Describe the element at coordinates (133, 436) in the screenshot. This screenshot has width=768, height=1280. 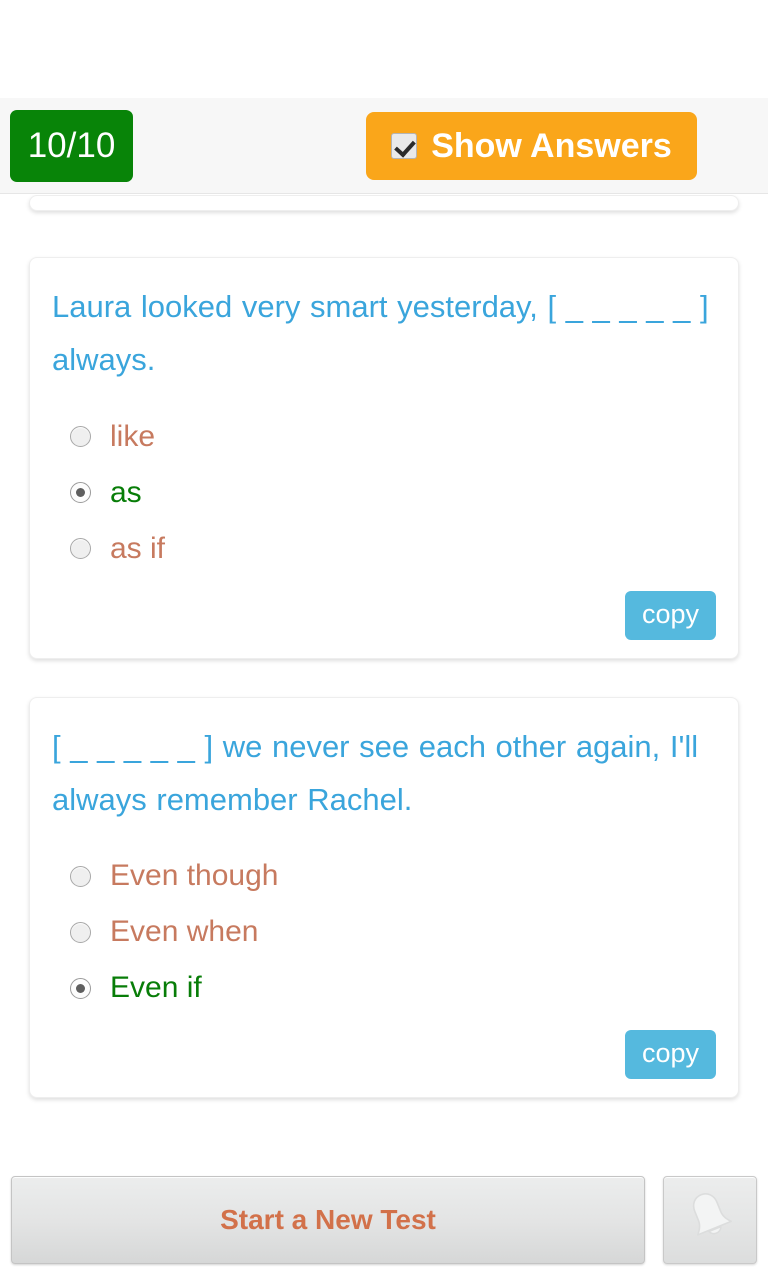
I see `option-label: like` at that location.